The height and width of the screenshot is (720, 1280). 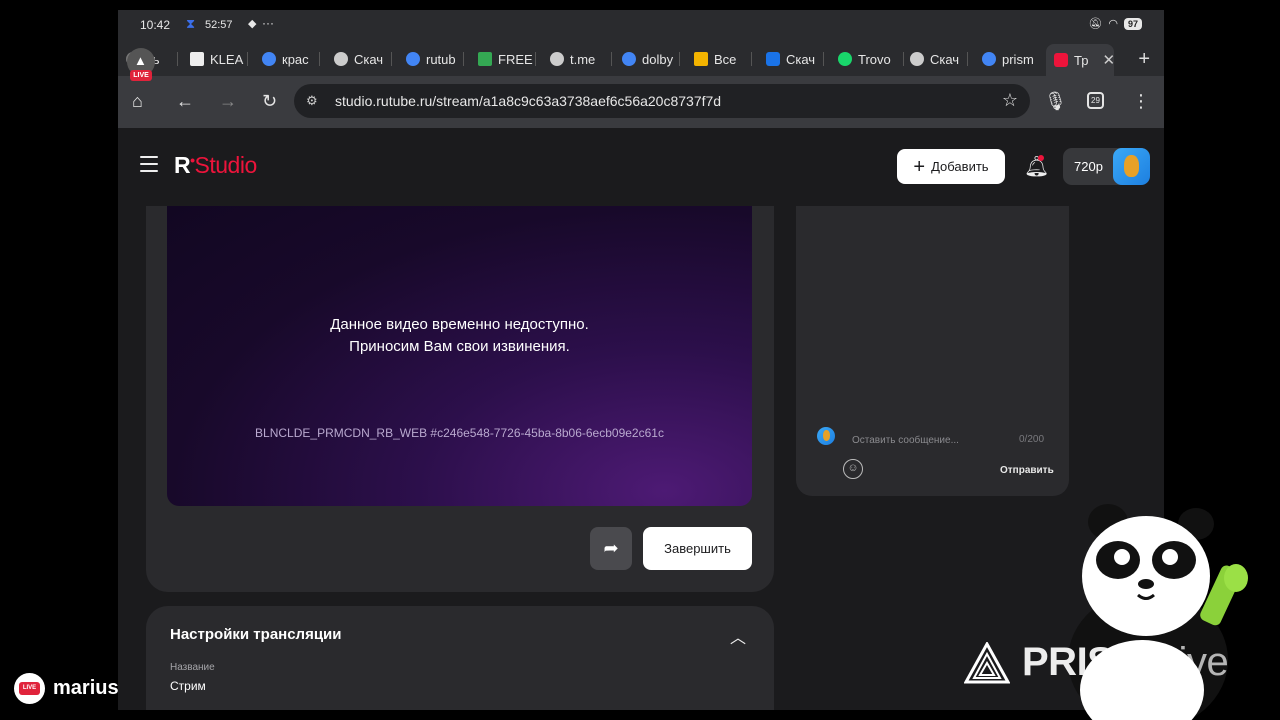 I want to click on chat-char-counter: 0/200, so click(x=1032, y=439).